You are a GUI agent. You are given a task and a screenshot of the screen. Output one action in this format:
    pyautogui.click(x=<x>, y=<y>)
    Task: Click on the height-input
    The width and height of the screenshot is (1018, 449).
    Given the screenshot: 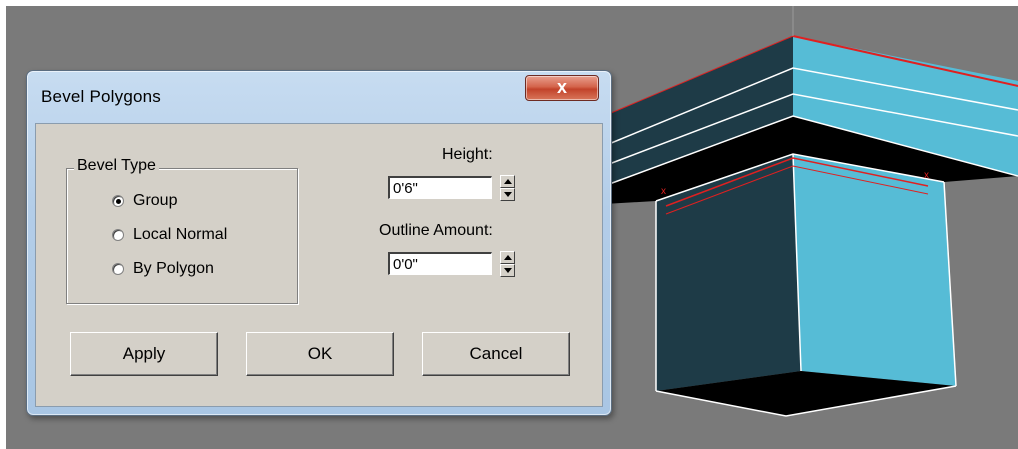 What is the action you would take?
    pyautogui.click(x=440, y=187)
    